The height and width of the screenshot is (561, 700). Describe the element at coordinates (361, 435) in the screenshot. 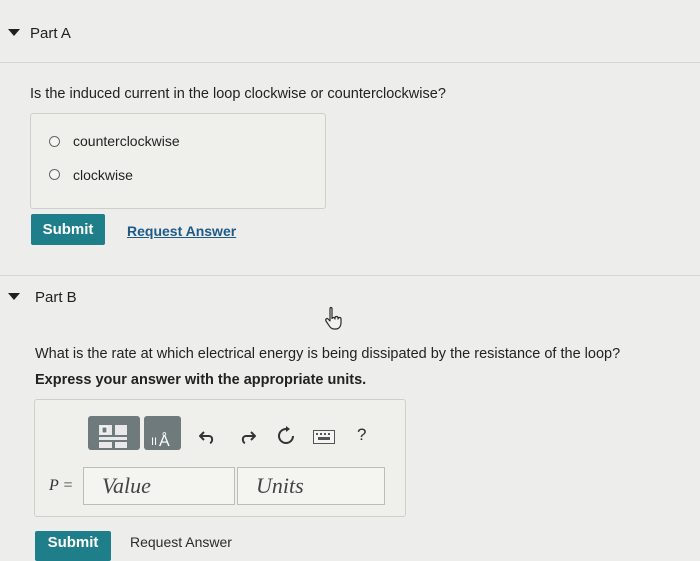

I see `help-icon: ?` at that location.